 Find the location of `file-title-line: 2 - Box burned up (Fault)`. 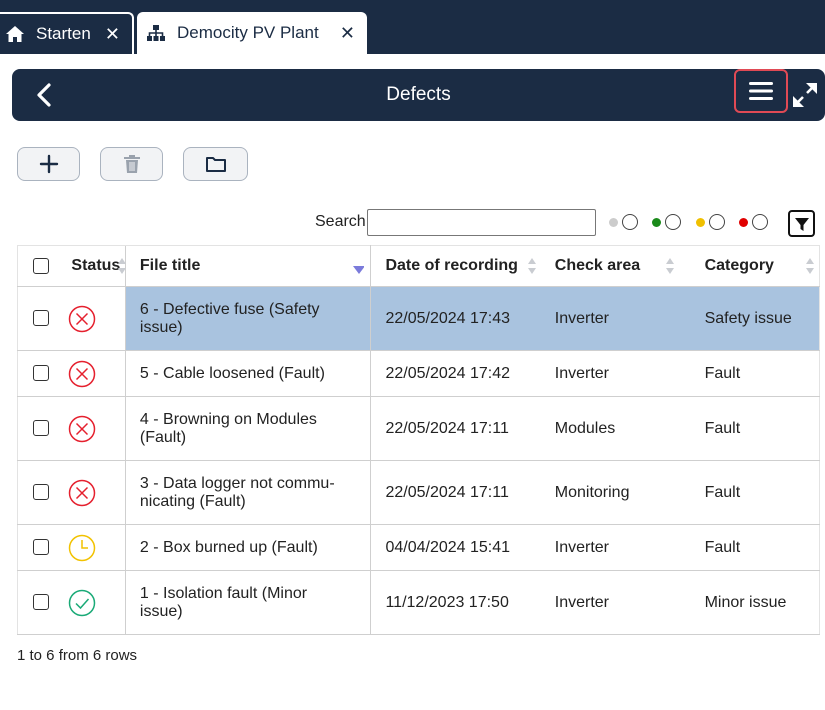

file-title-line: 2 - Box burned up (Fault) is located at coordinates (228, 547).